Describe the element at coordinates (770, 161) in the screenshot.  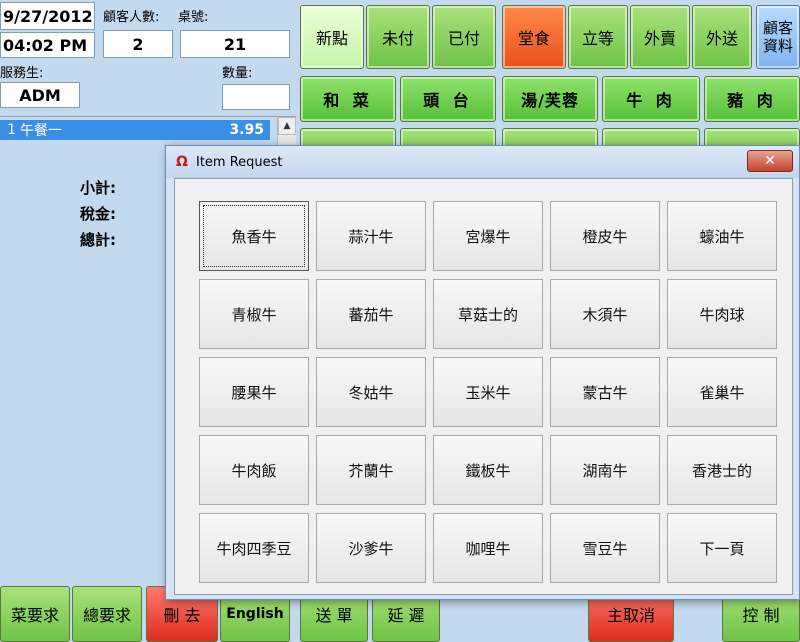
I see `close-button: ✕` at that location.